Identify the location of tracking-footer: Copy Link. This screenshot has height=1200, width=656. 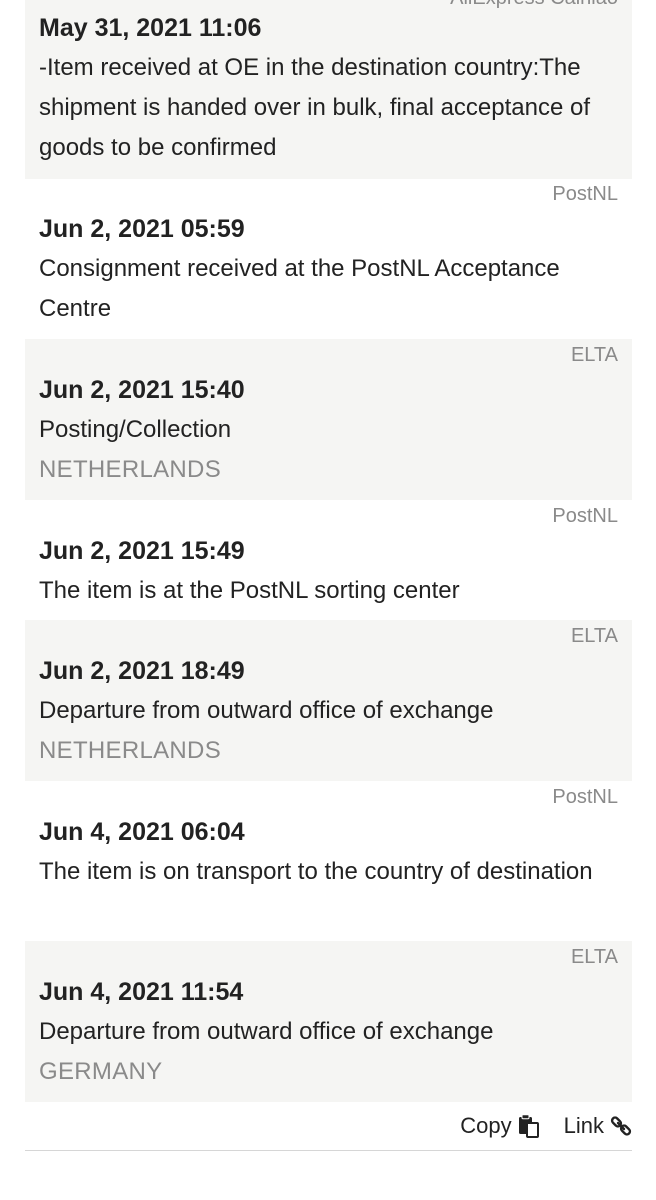
(328, 1126).